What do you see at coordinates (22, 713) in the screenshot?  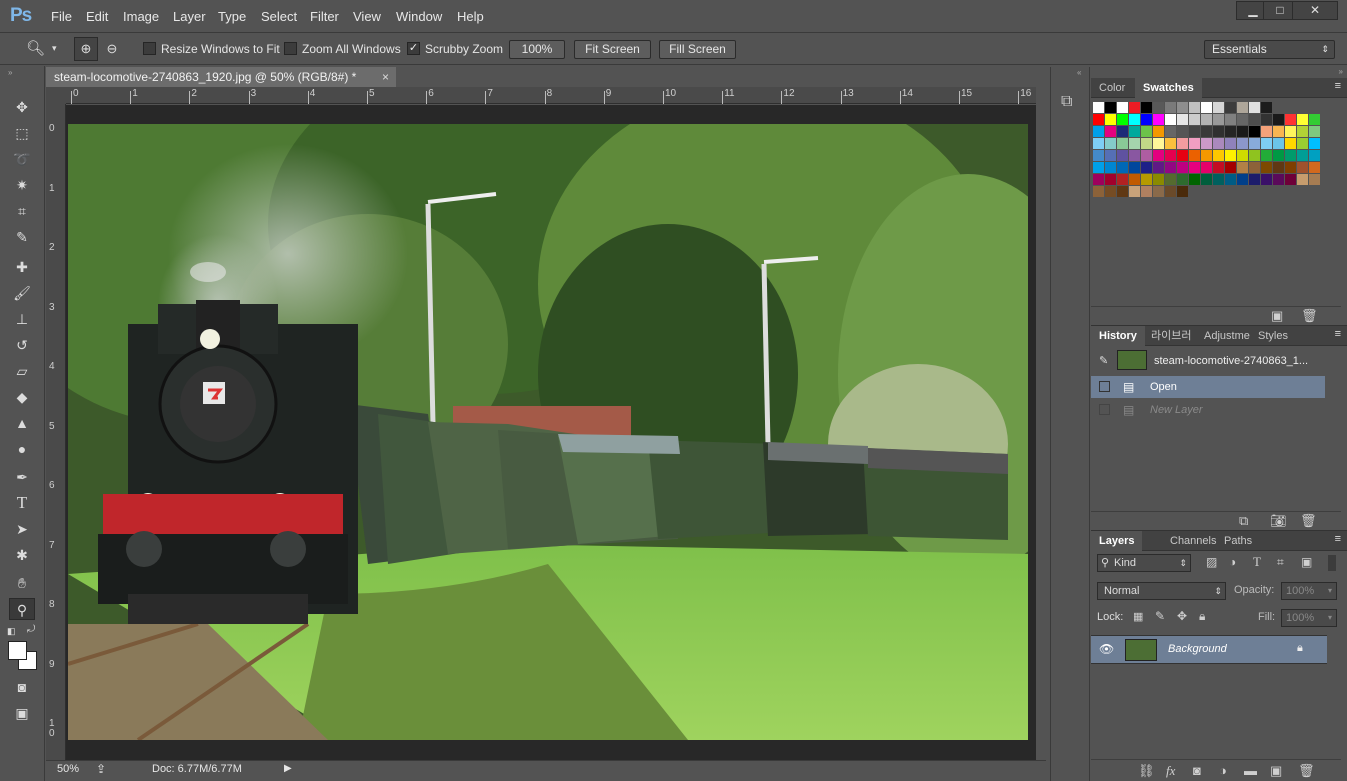 I see `screen-mode-icon: ▣` at bounding box center [22, 713].